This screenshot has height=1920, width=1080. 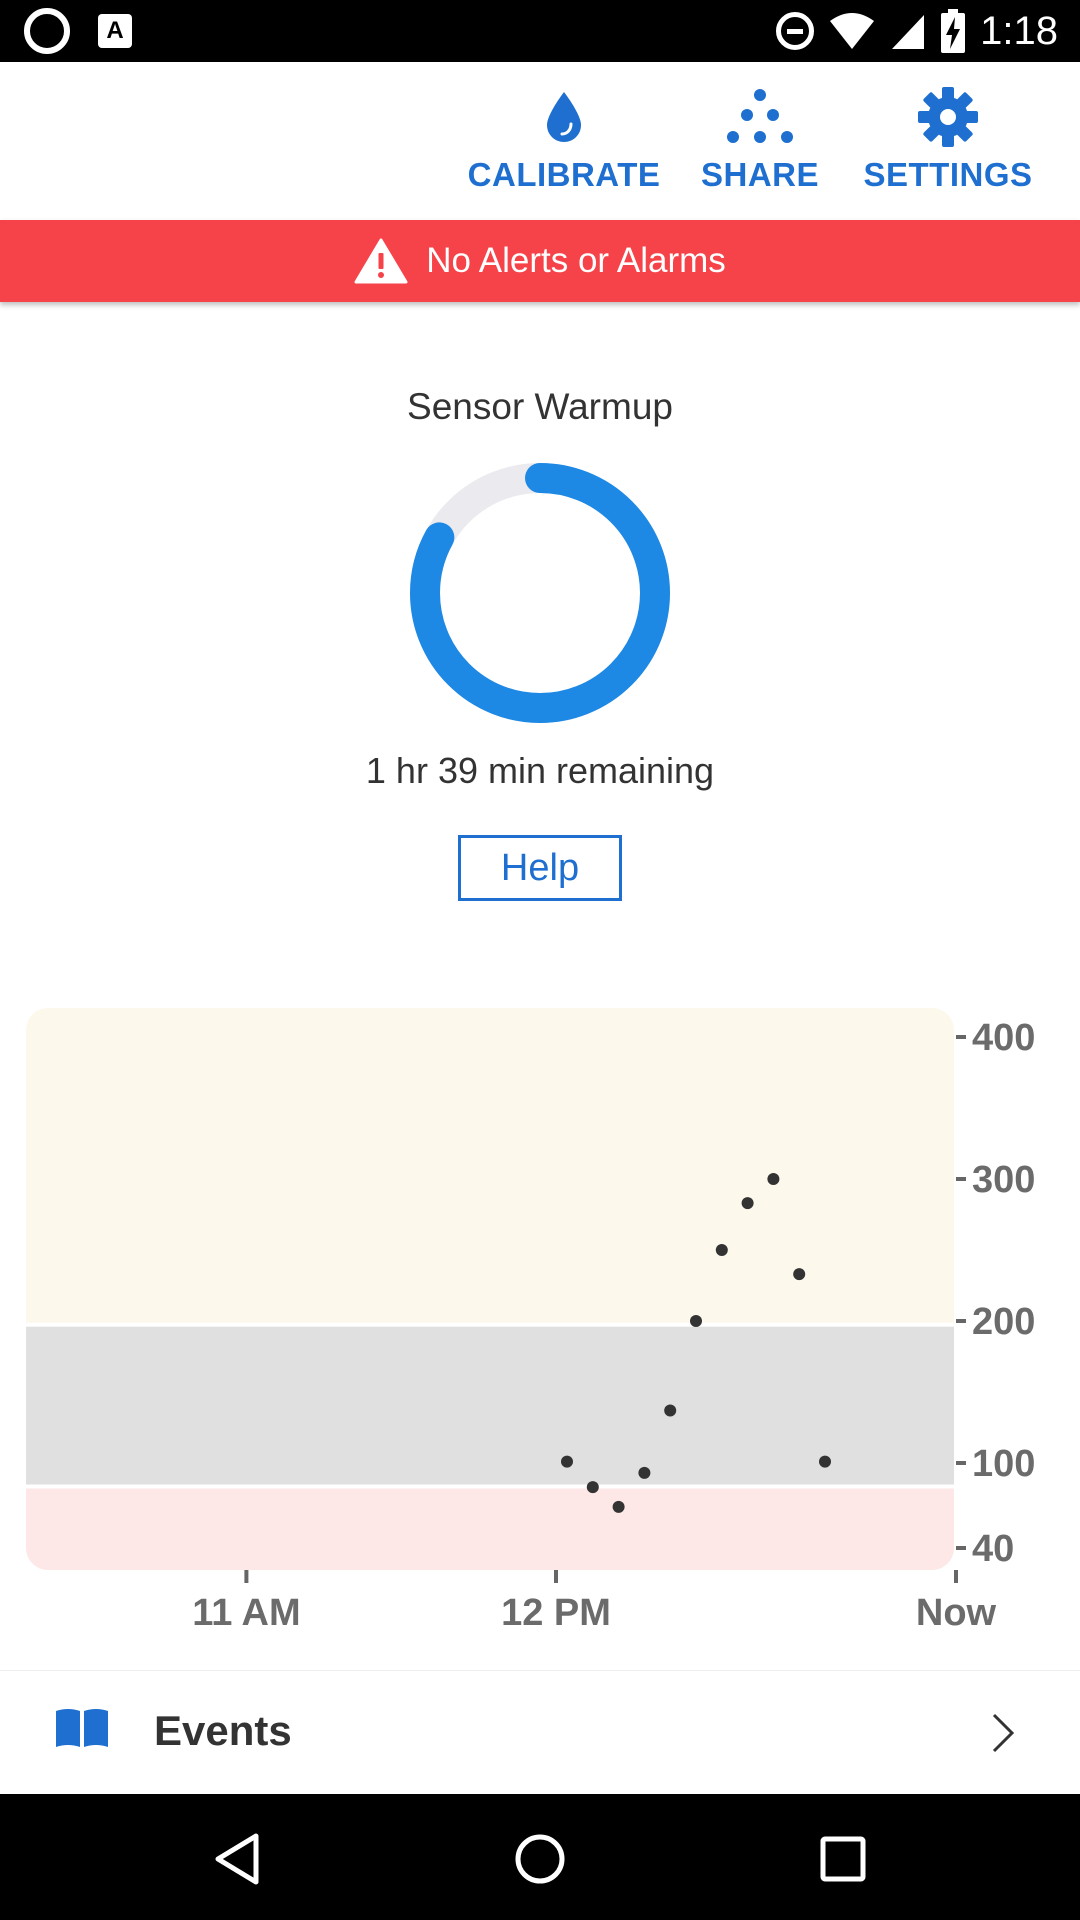 What do you see at coordinates (948, 174) in the screenshot?
I see `settings-label: SETTINGS` at bounding box center [948, 174].